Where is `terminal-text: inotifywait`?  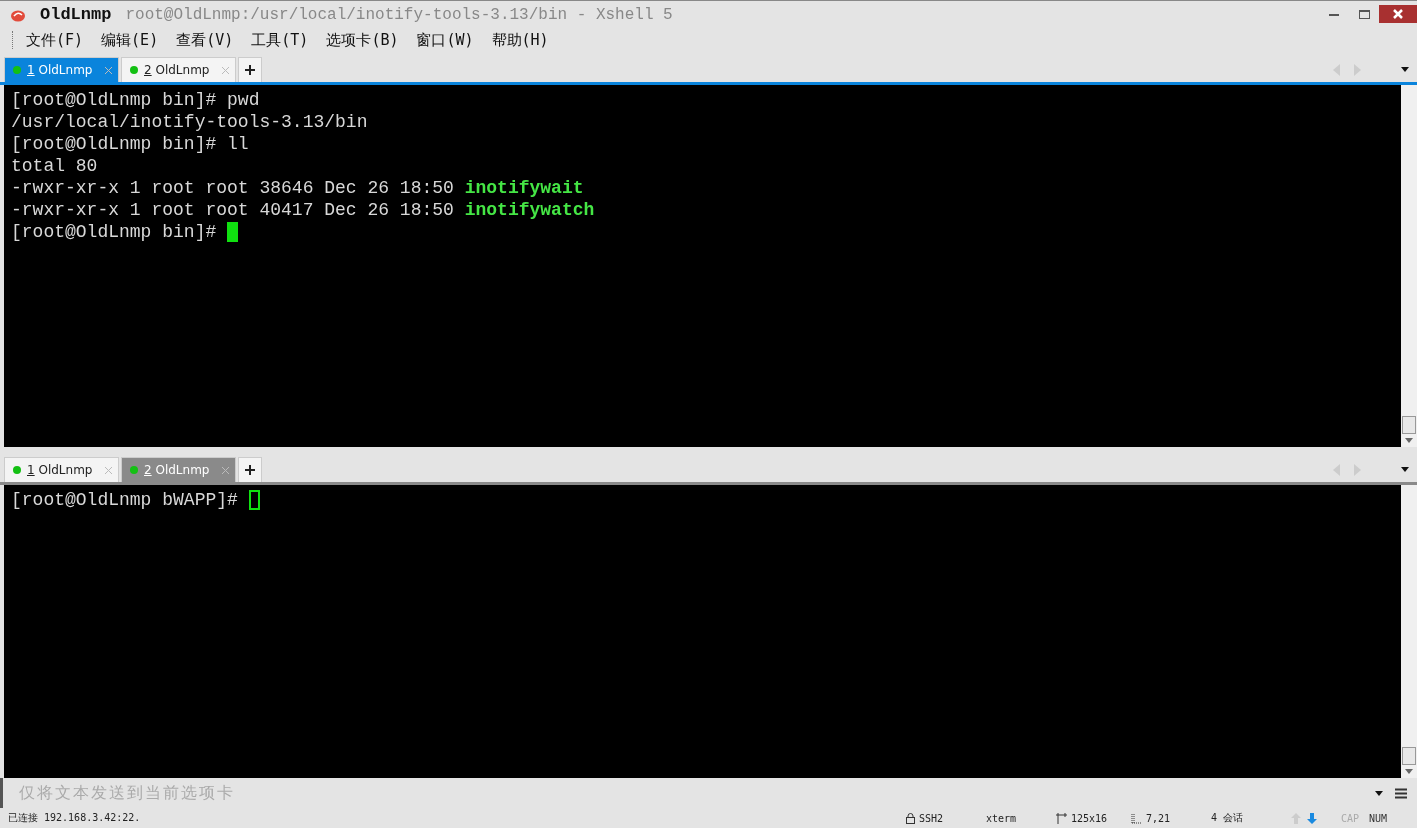 terminal-text: inotifywait is located at coordinates (524, 188).